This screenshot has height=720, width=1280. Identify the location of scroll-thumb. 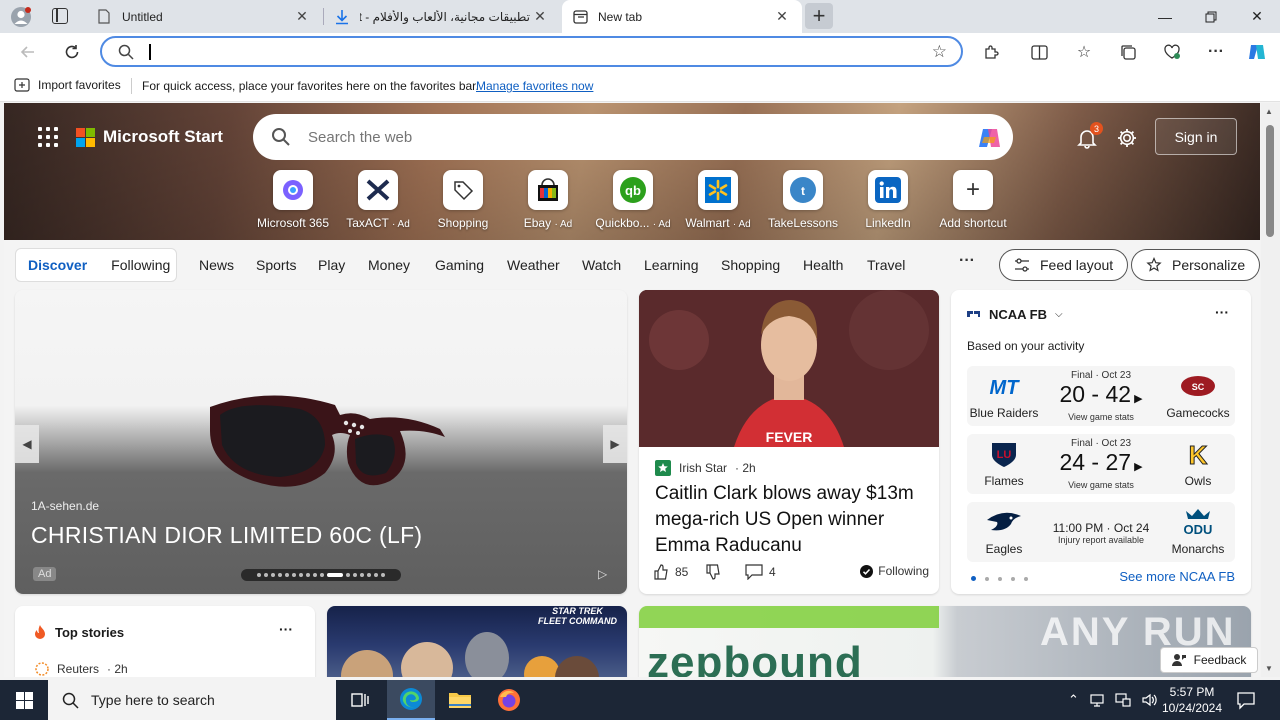
(1270, 181).